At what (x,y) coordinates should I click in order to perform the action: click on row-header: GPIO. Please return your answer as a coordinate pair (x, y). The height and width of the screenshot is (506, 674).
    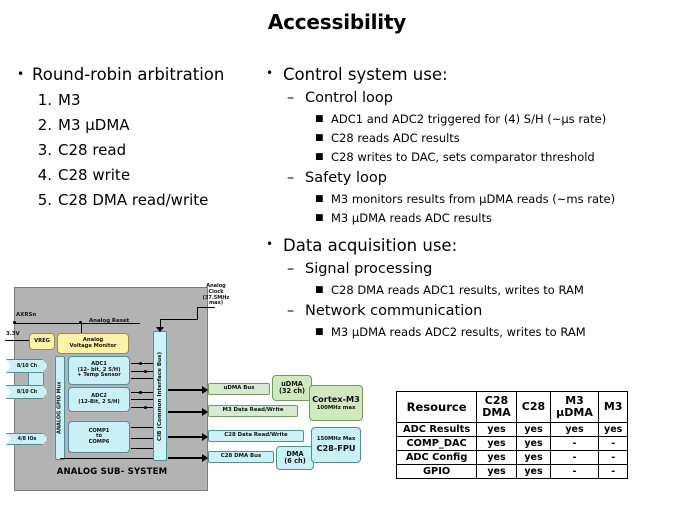
    Looking at the image, I should click on (436, 471).